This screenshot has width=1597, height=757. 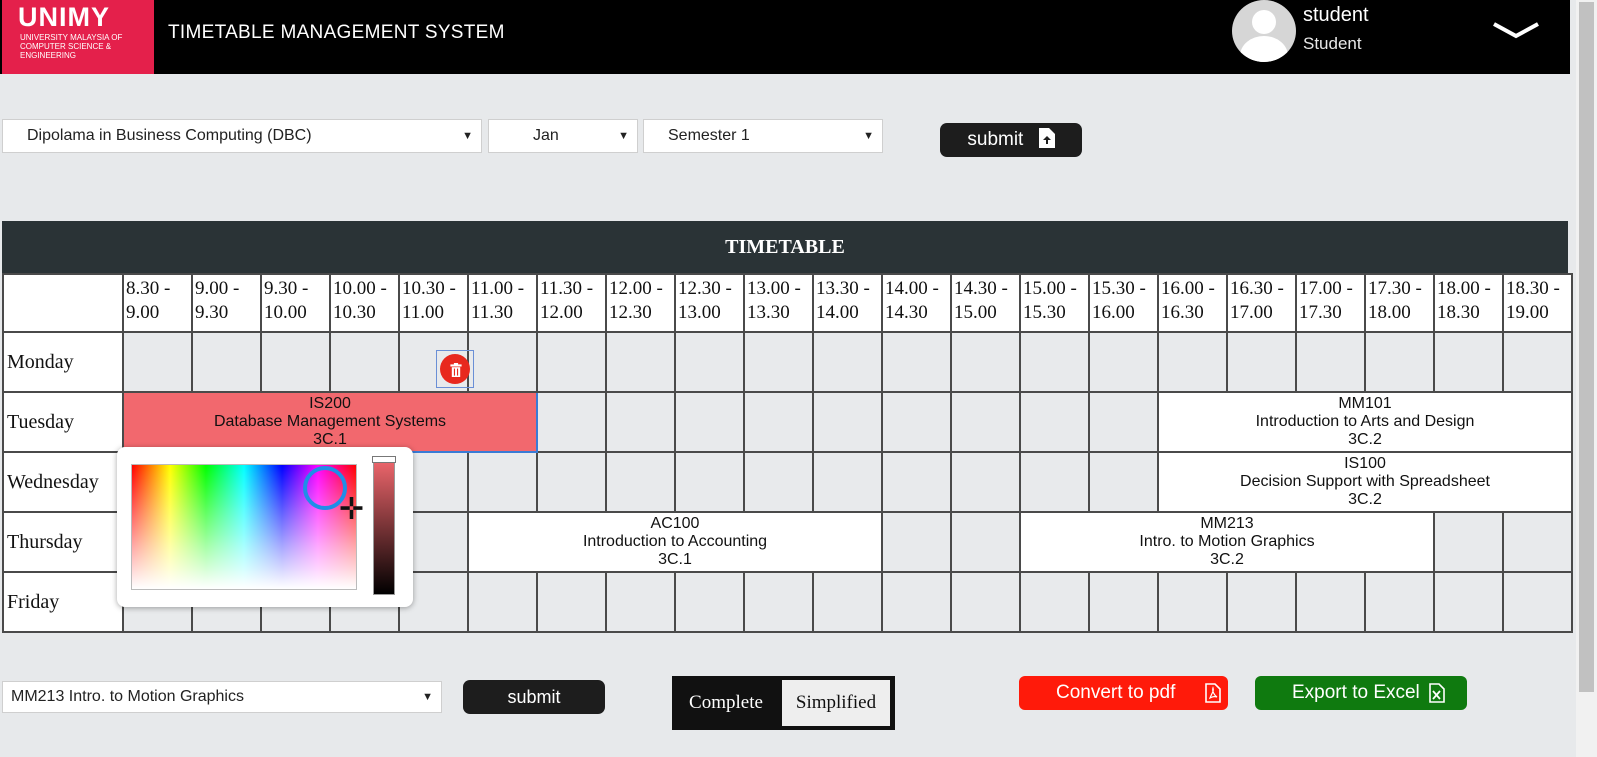 I want to click on app-title: TIMETABLE MANAGEMENT SYSTEM, so click(x=336, y=32).